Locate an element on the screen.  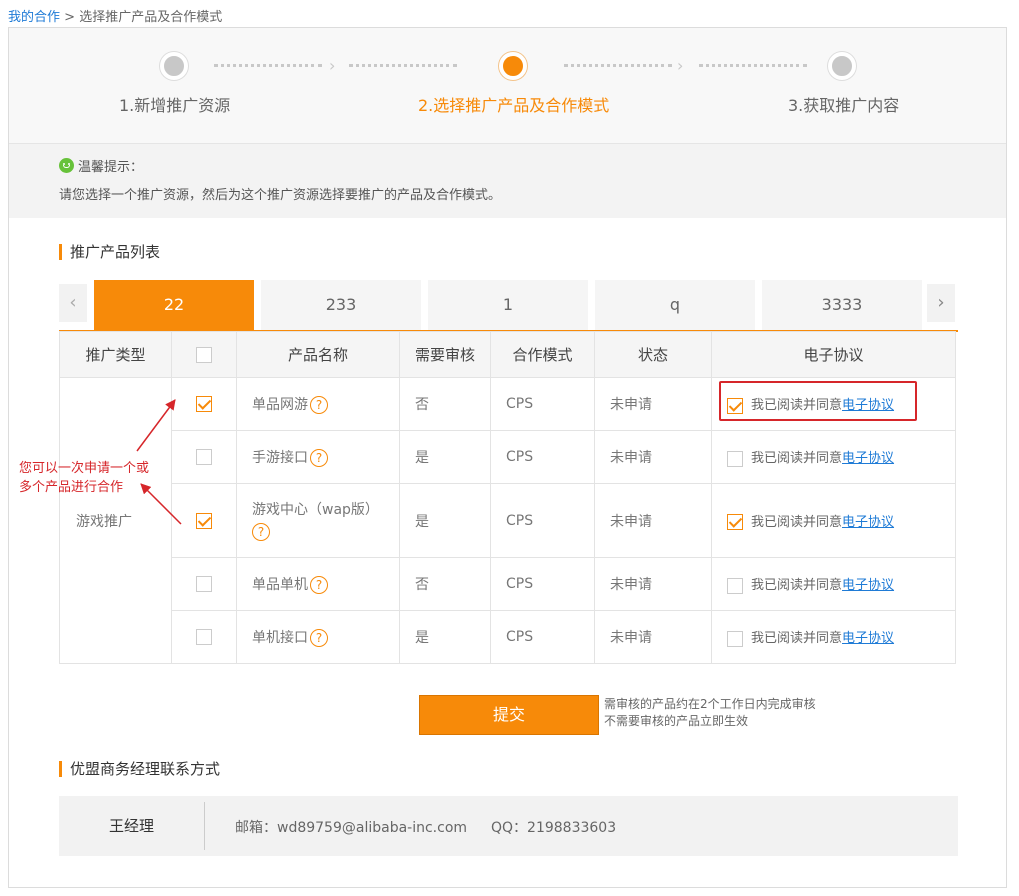
contact-divider is located at coordinates (204, 826).